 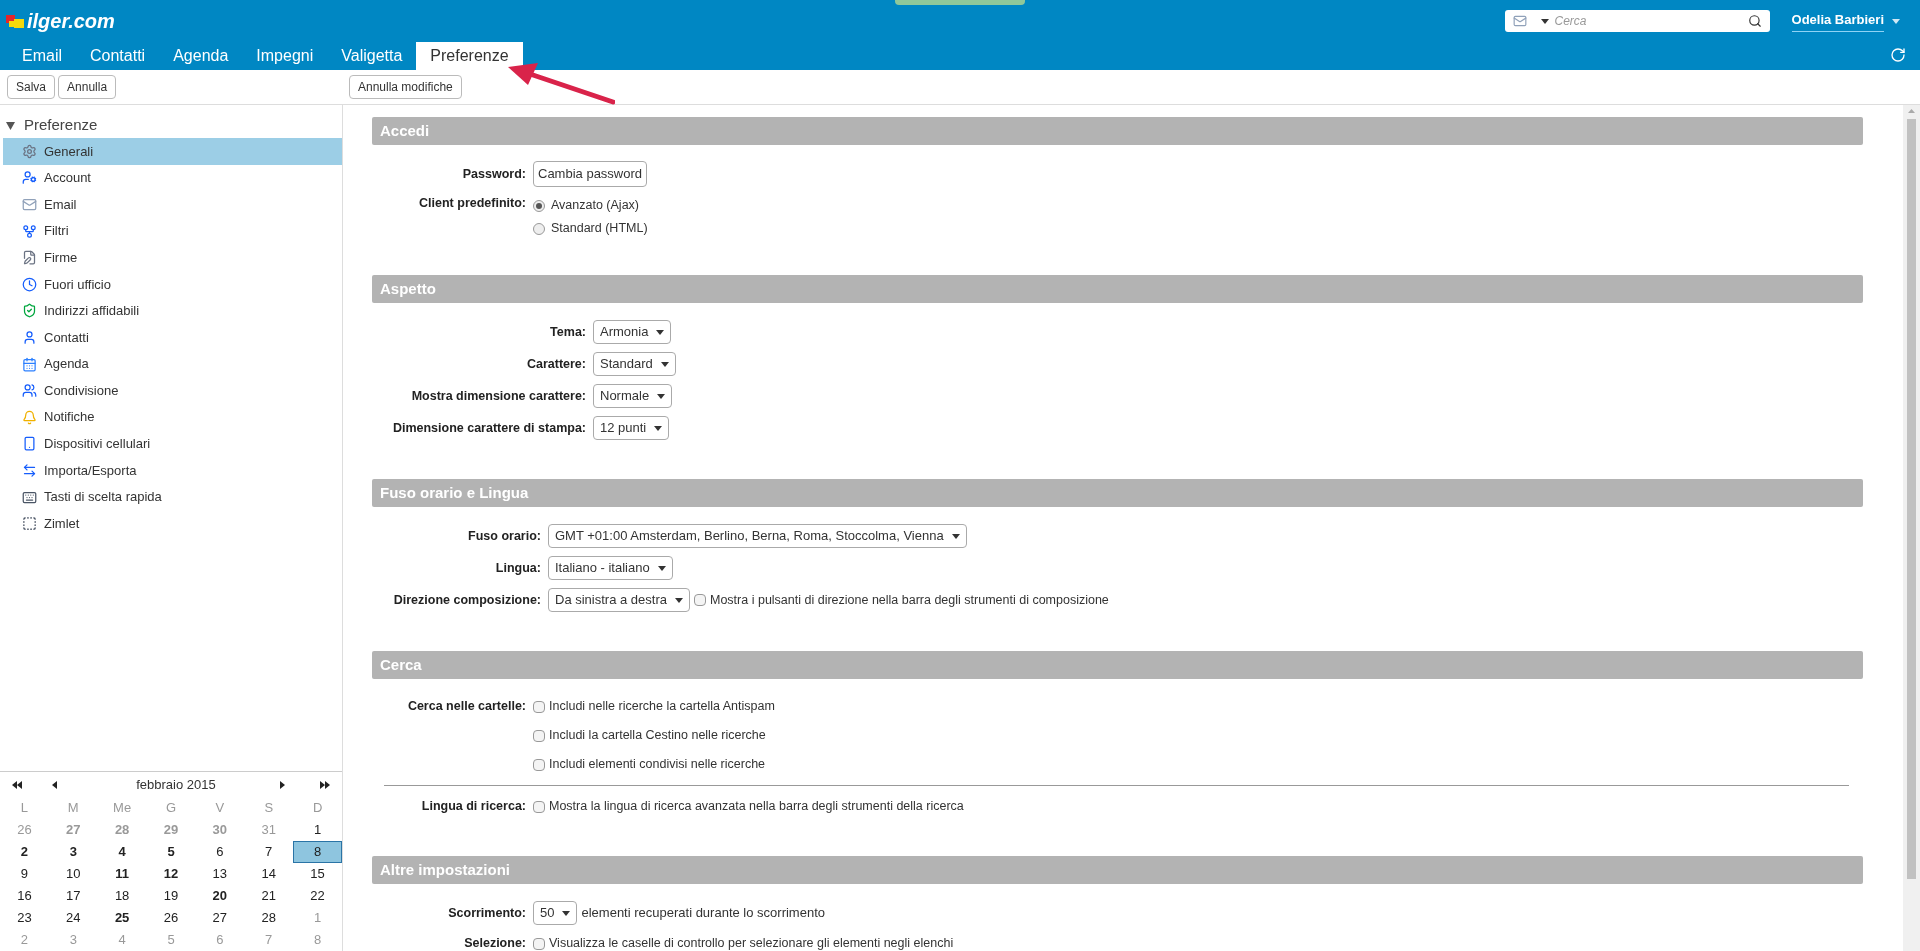 I want to click on calendar-day: 17, so click(x=73, y=896).